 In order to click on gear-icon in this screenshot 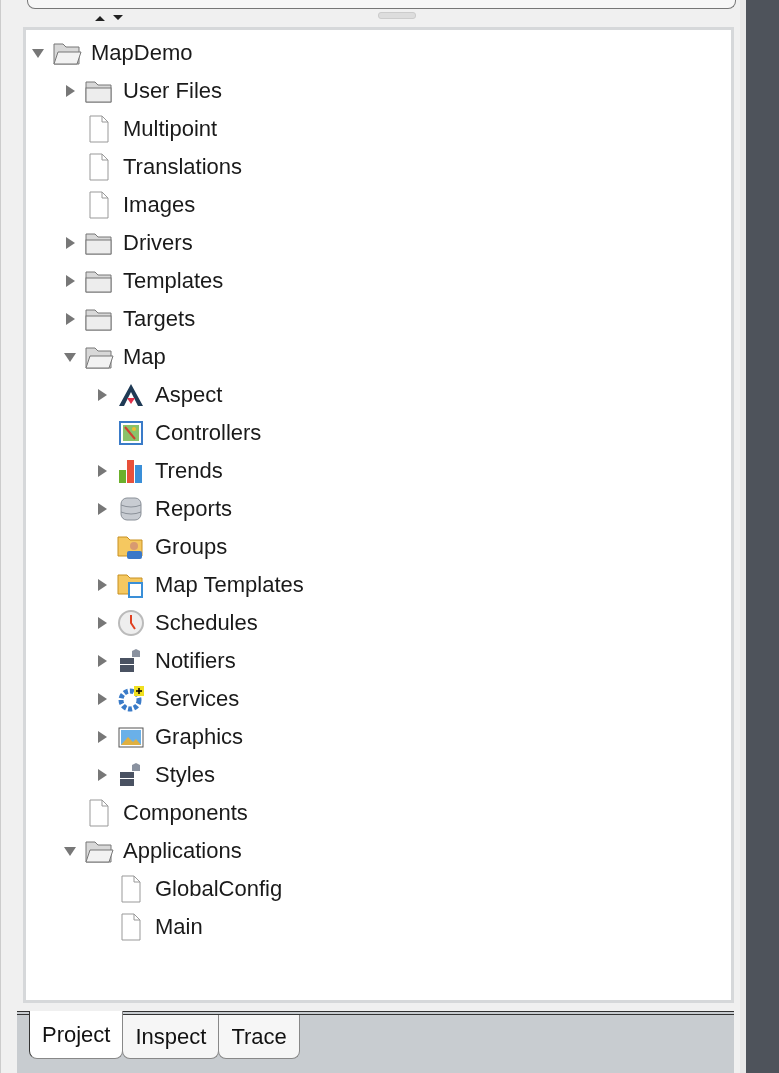, I will do `click(131, 699)`.